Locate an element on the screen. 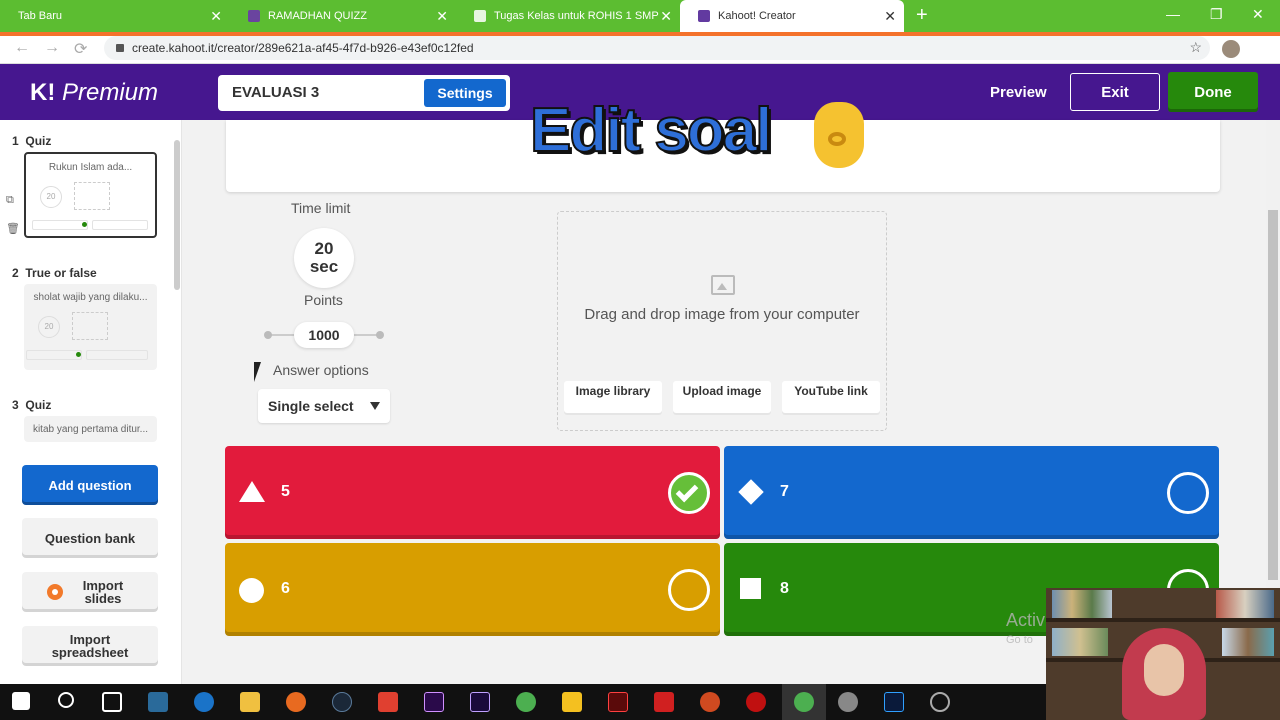 The height and width of the screenshot is (720, 1280). close-window-icon: ✕ is located at coordinates (1258, 14).